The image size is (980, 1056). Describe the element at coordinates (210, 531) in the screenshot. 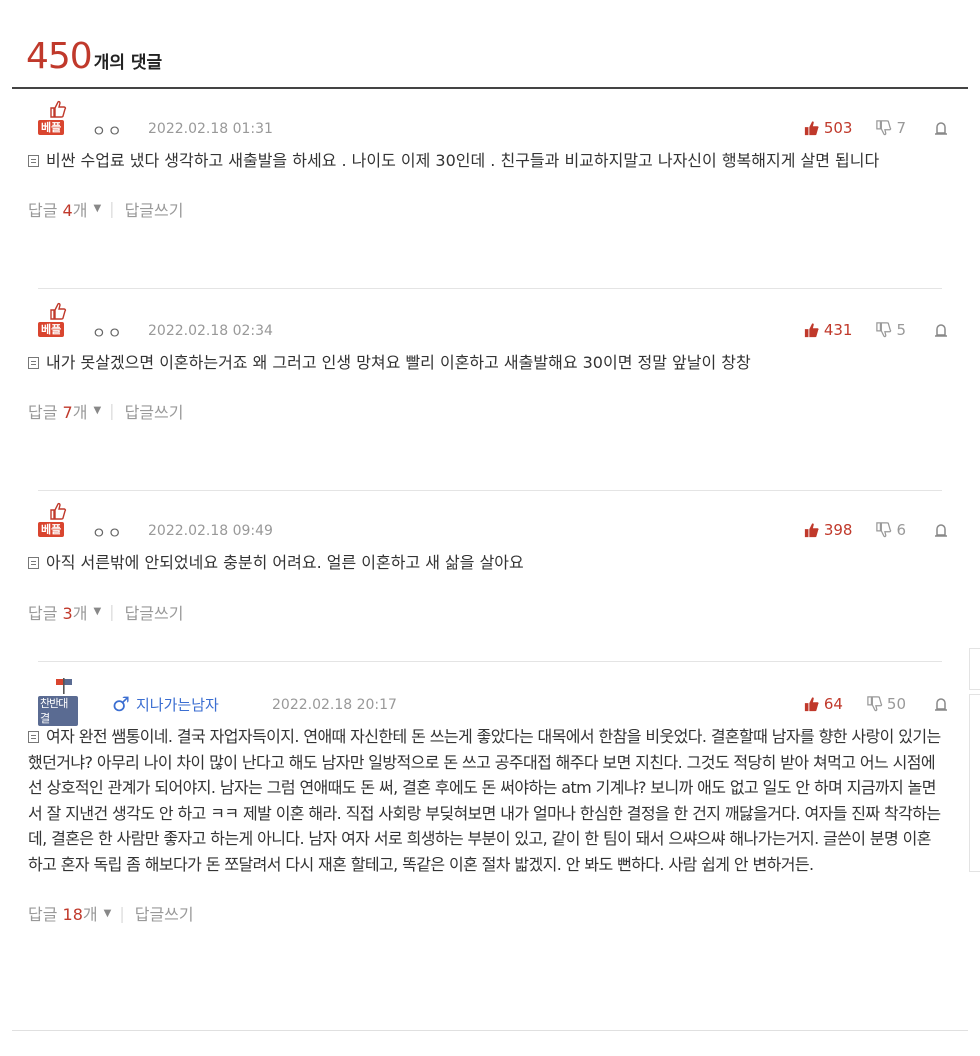

I see `comment-date: 2022.02.18 09:49` at that location.